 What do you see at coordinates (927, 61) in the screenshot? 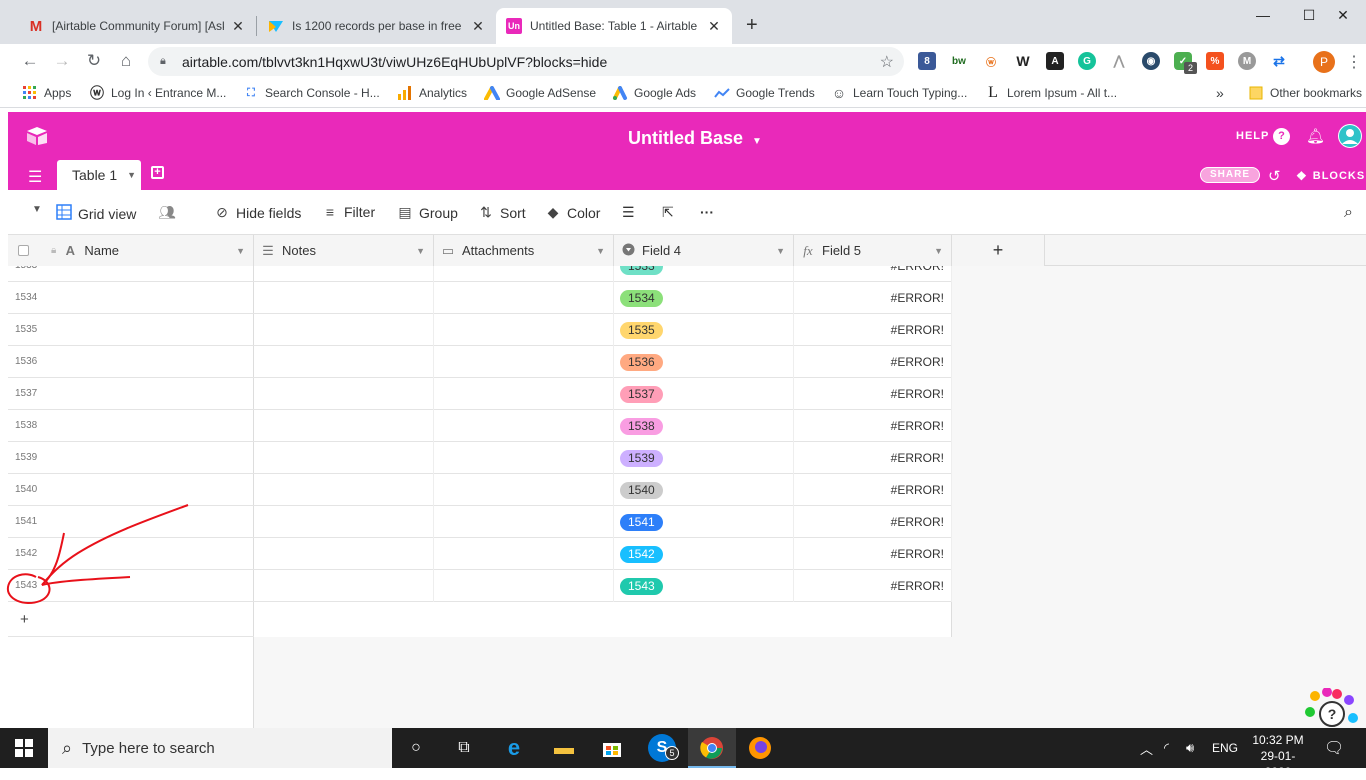
I see `extension-icon-1: 8` at bounding box center [927, 61].